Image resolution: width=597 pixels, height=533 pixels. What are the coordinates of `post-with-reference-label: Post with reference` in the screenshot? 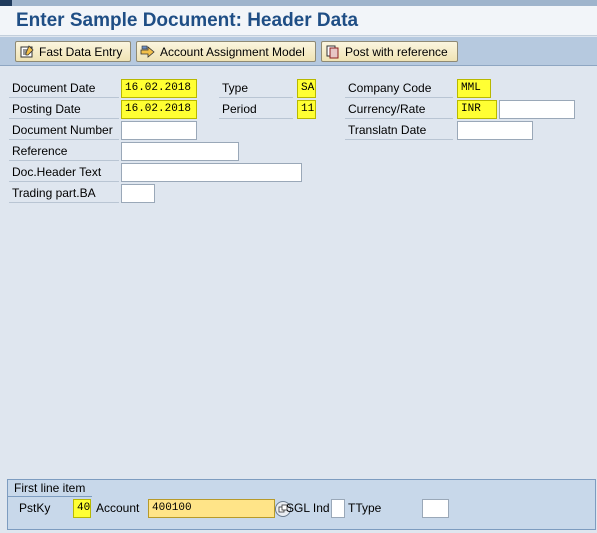 It's located at (396, 51).